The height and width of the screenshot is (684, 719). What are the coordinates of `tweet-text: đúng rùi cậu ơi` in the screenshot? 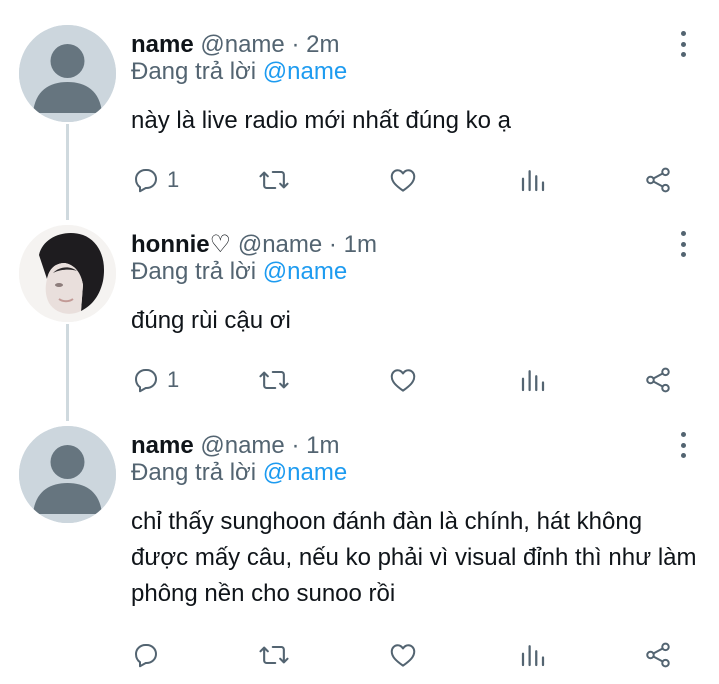 It's located at (211, 320).